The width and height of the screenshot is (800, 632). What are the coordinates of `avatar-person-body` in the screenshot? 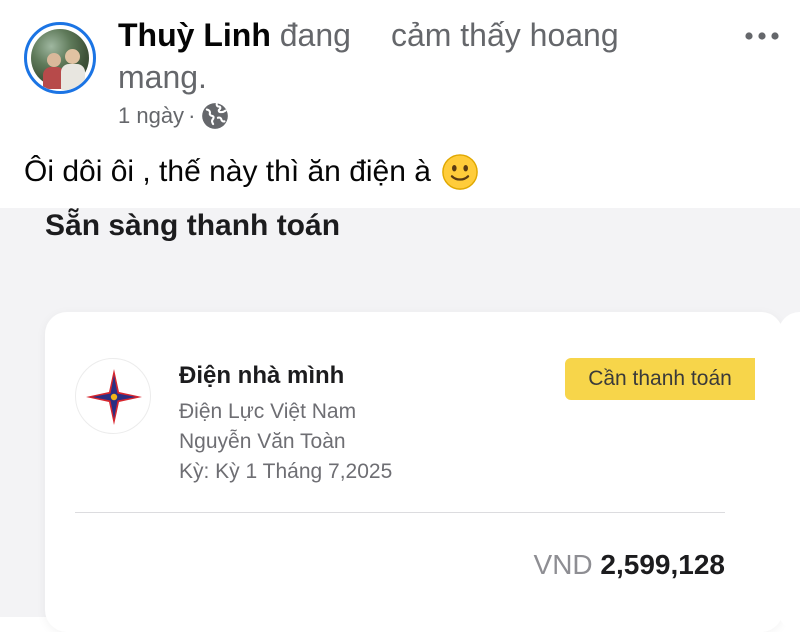 It's located at (73, 77).